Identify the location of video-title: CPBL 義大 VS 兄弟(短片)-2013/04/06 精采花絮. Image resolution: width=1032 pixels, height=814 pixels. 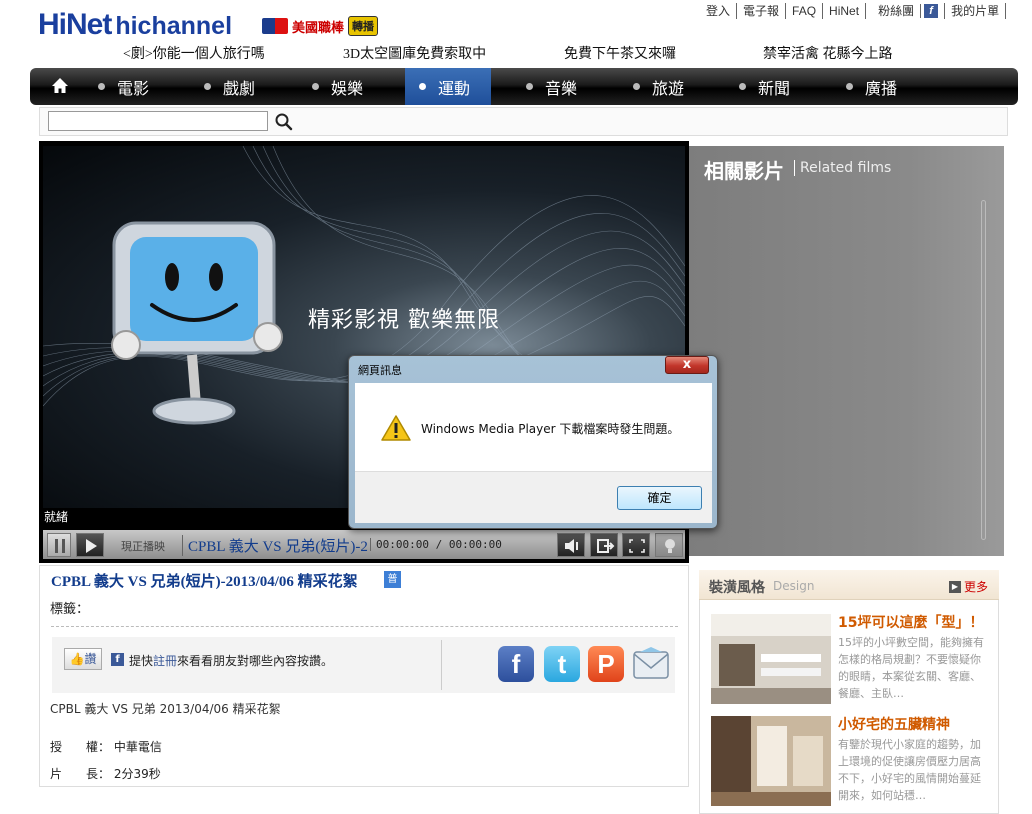
(204, 582).